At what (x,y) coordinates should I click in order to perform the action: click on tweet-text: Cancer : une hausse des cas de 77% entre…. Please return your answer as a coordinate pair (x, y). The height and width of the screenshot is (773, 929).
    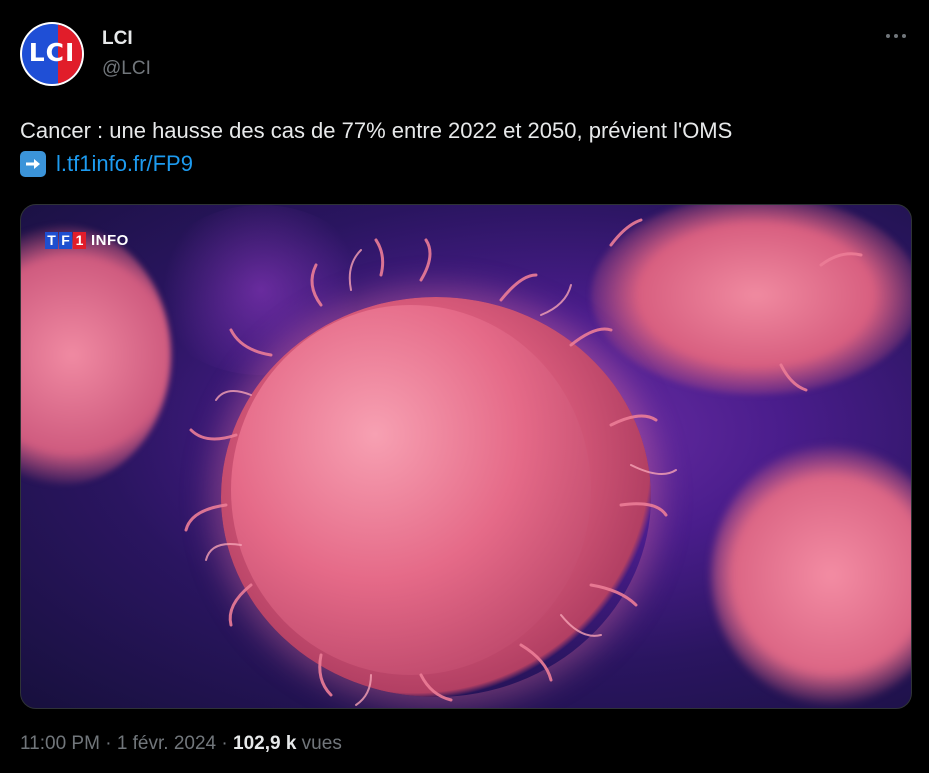
    Looking at the image, I should click on (376, 130).